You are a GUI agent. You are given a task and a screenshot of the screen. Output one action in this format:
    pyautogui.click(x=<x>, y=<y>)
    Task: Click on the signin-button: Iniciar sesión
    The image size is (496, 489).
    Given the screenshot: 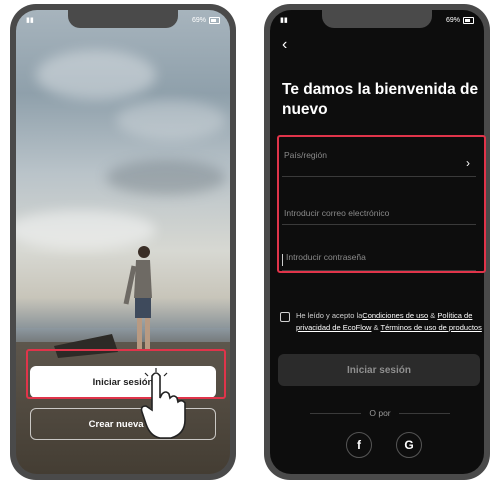 What is the action you would take?
    pyautogui.click(x=379, y=370)
    